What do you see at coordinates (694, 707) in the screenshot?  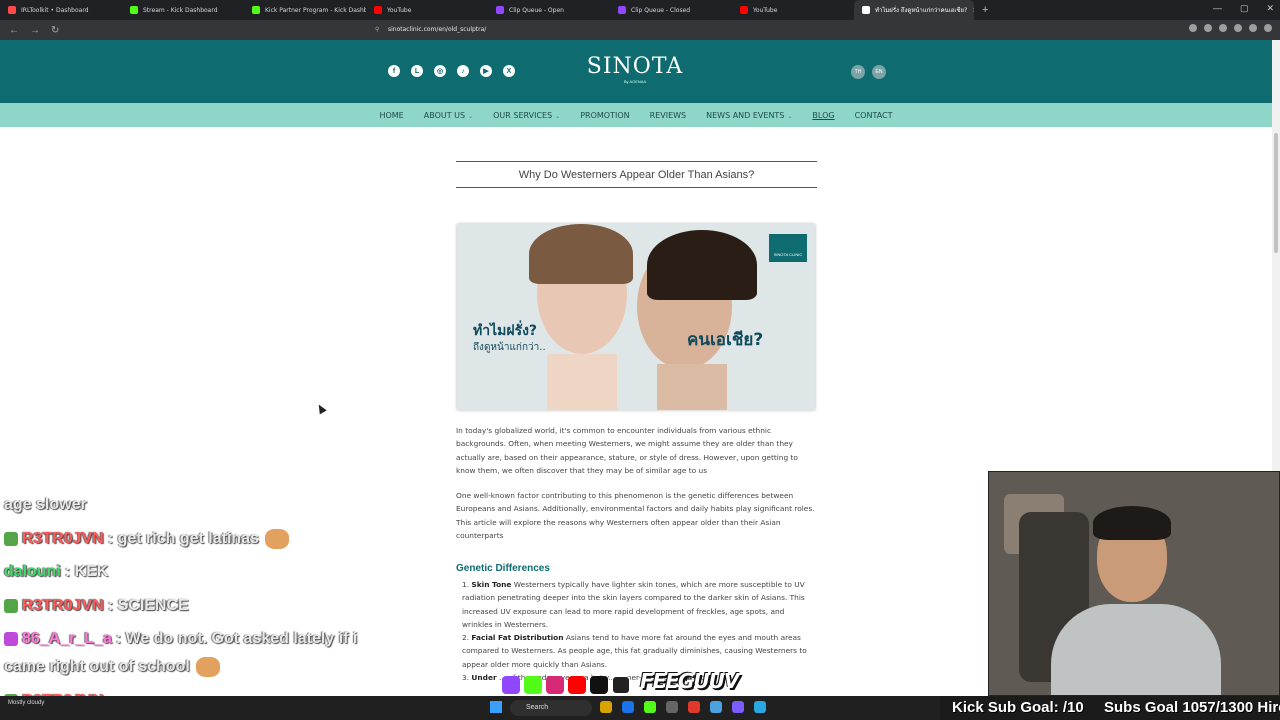 I see `brave-icon` at bounding box center [694, 707].